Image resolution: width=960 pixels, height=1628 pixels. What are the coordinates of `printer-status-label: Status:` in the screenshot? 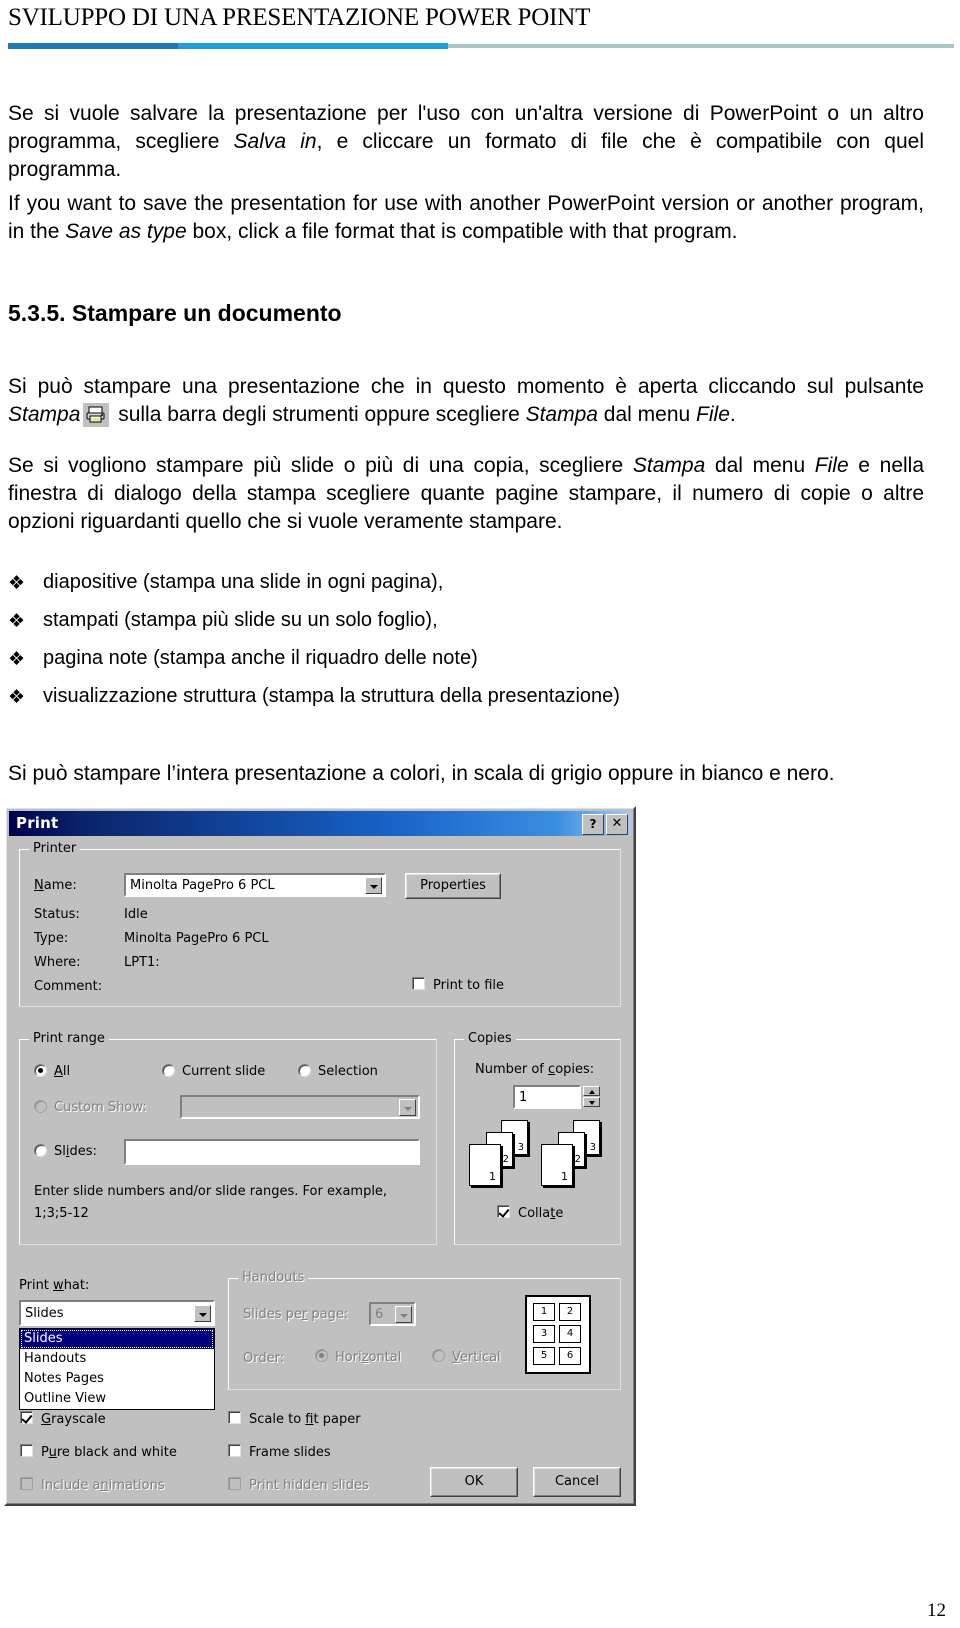 It's located at (57, 914).